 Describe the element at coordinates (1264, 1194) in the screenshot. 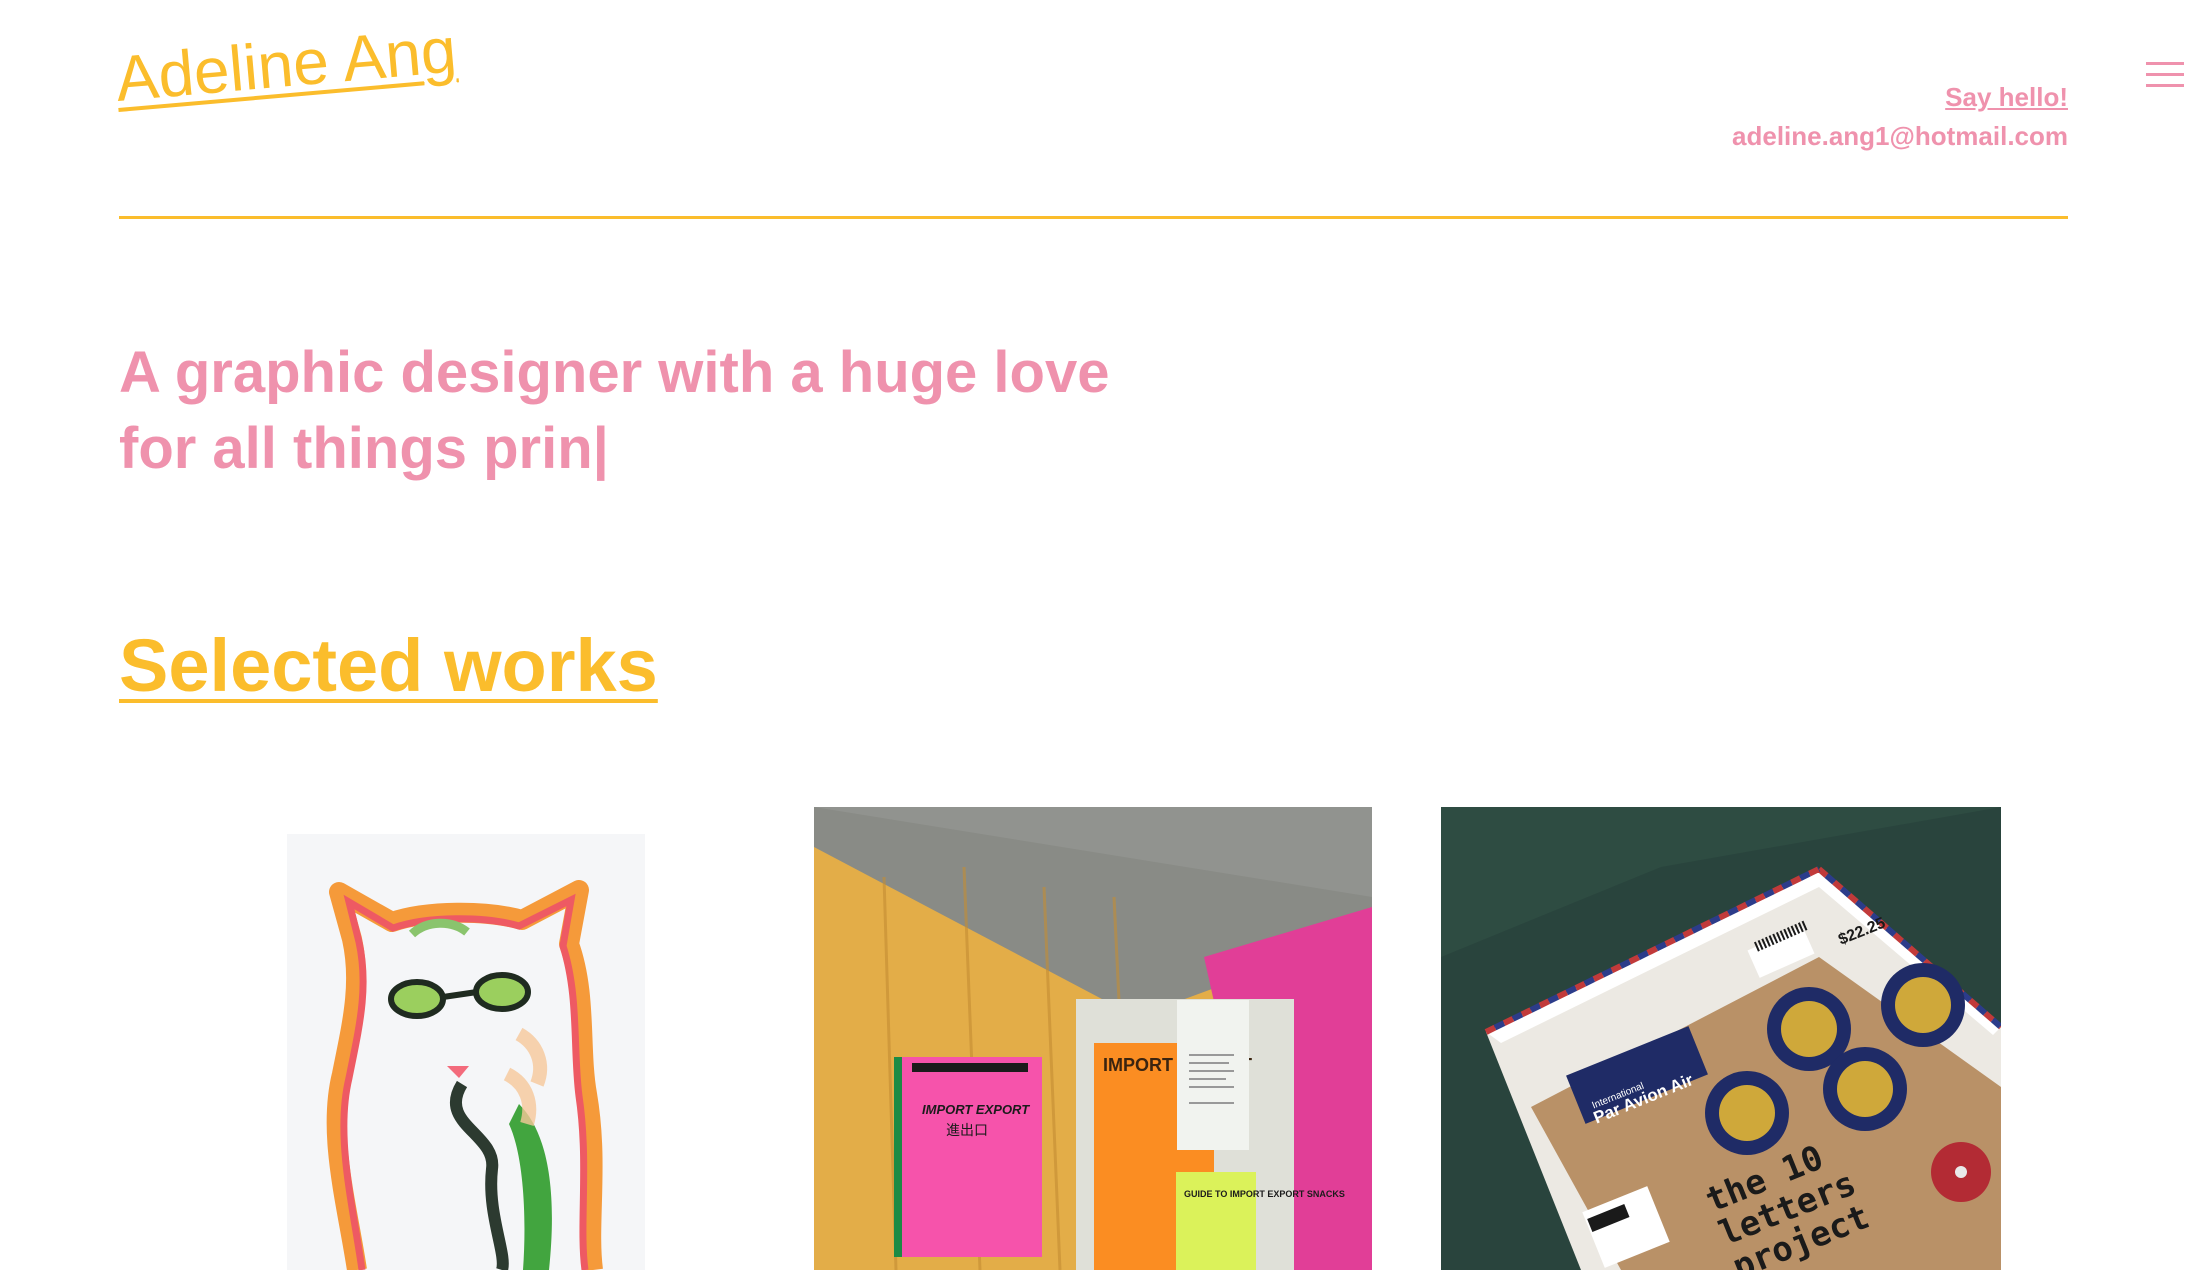

I see `svg-text: GUIDE TO IMPORT EXPORT SNACKS` at that location.